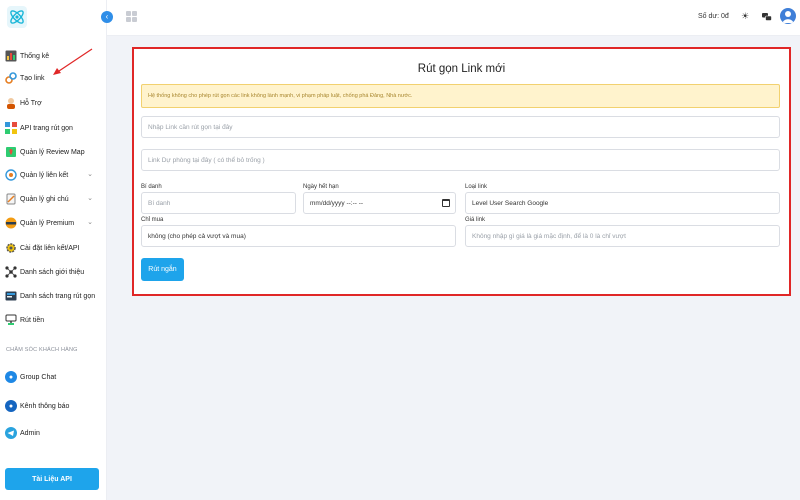  I want to click on alias-input: Bí danh, so click(218, 203).